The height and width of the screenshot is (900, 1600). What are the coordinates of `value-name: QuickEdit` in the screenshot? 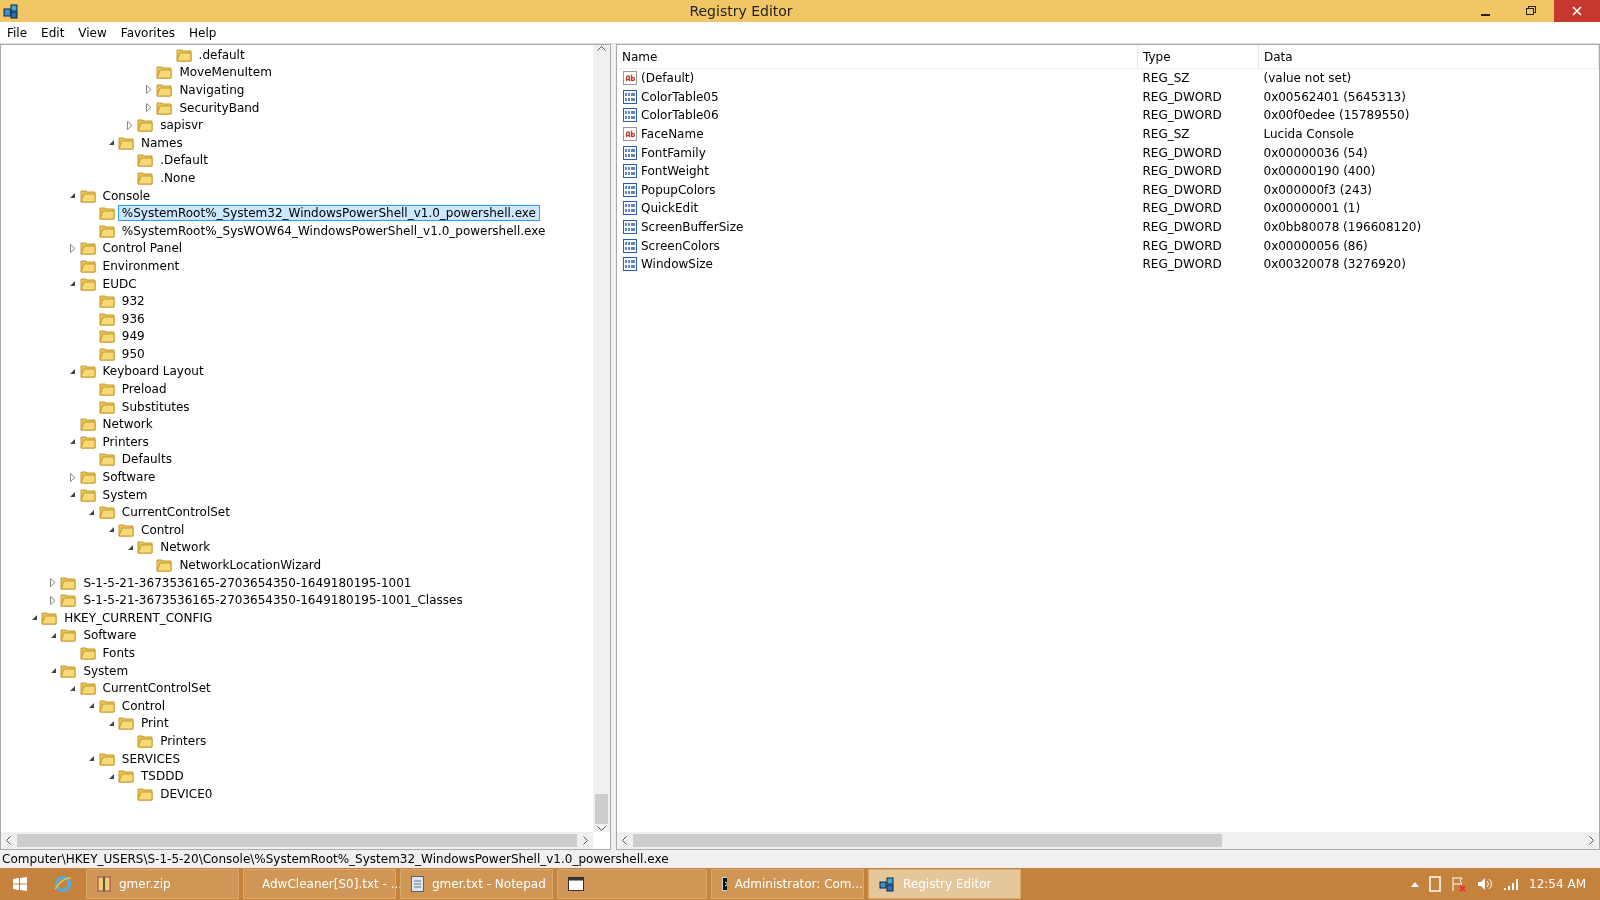 It's located at (670, 208).